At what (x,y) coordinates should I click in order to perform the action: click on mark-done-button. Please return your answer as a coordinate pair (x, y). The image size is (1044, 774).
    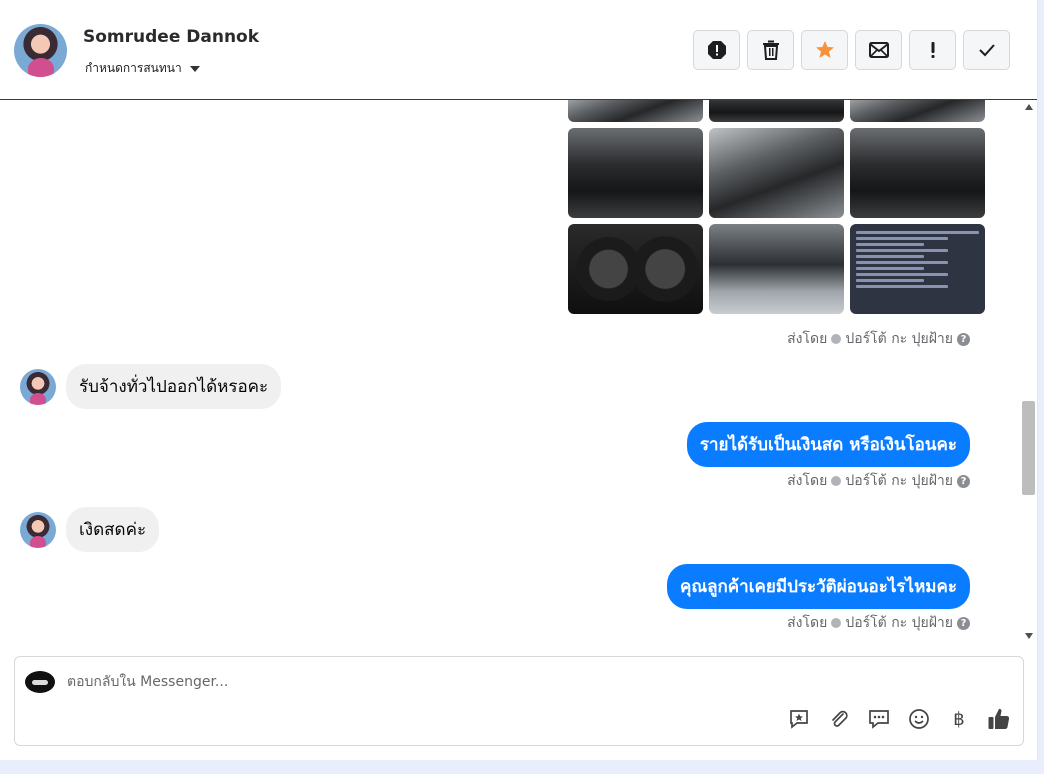
    Looking at the image, I should click on (986, 50).